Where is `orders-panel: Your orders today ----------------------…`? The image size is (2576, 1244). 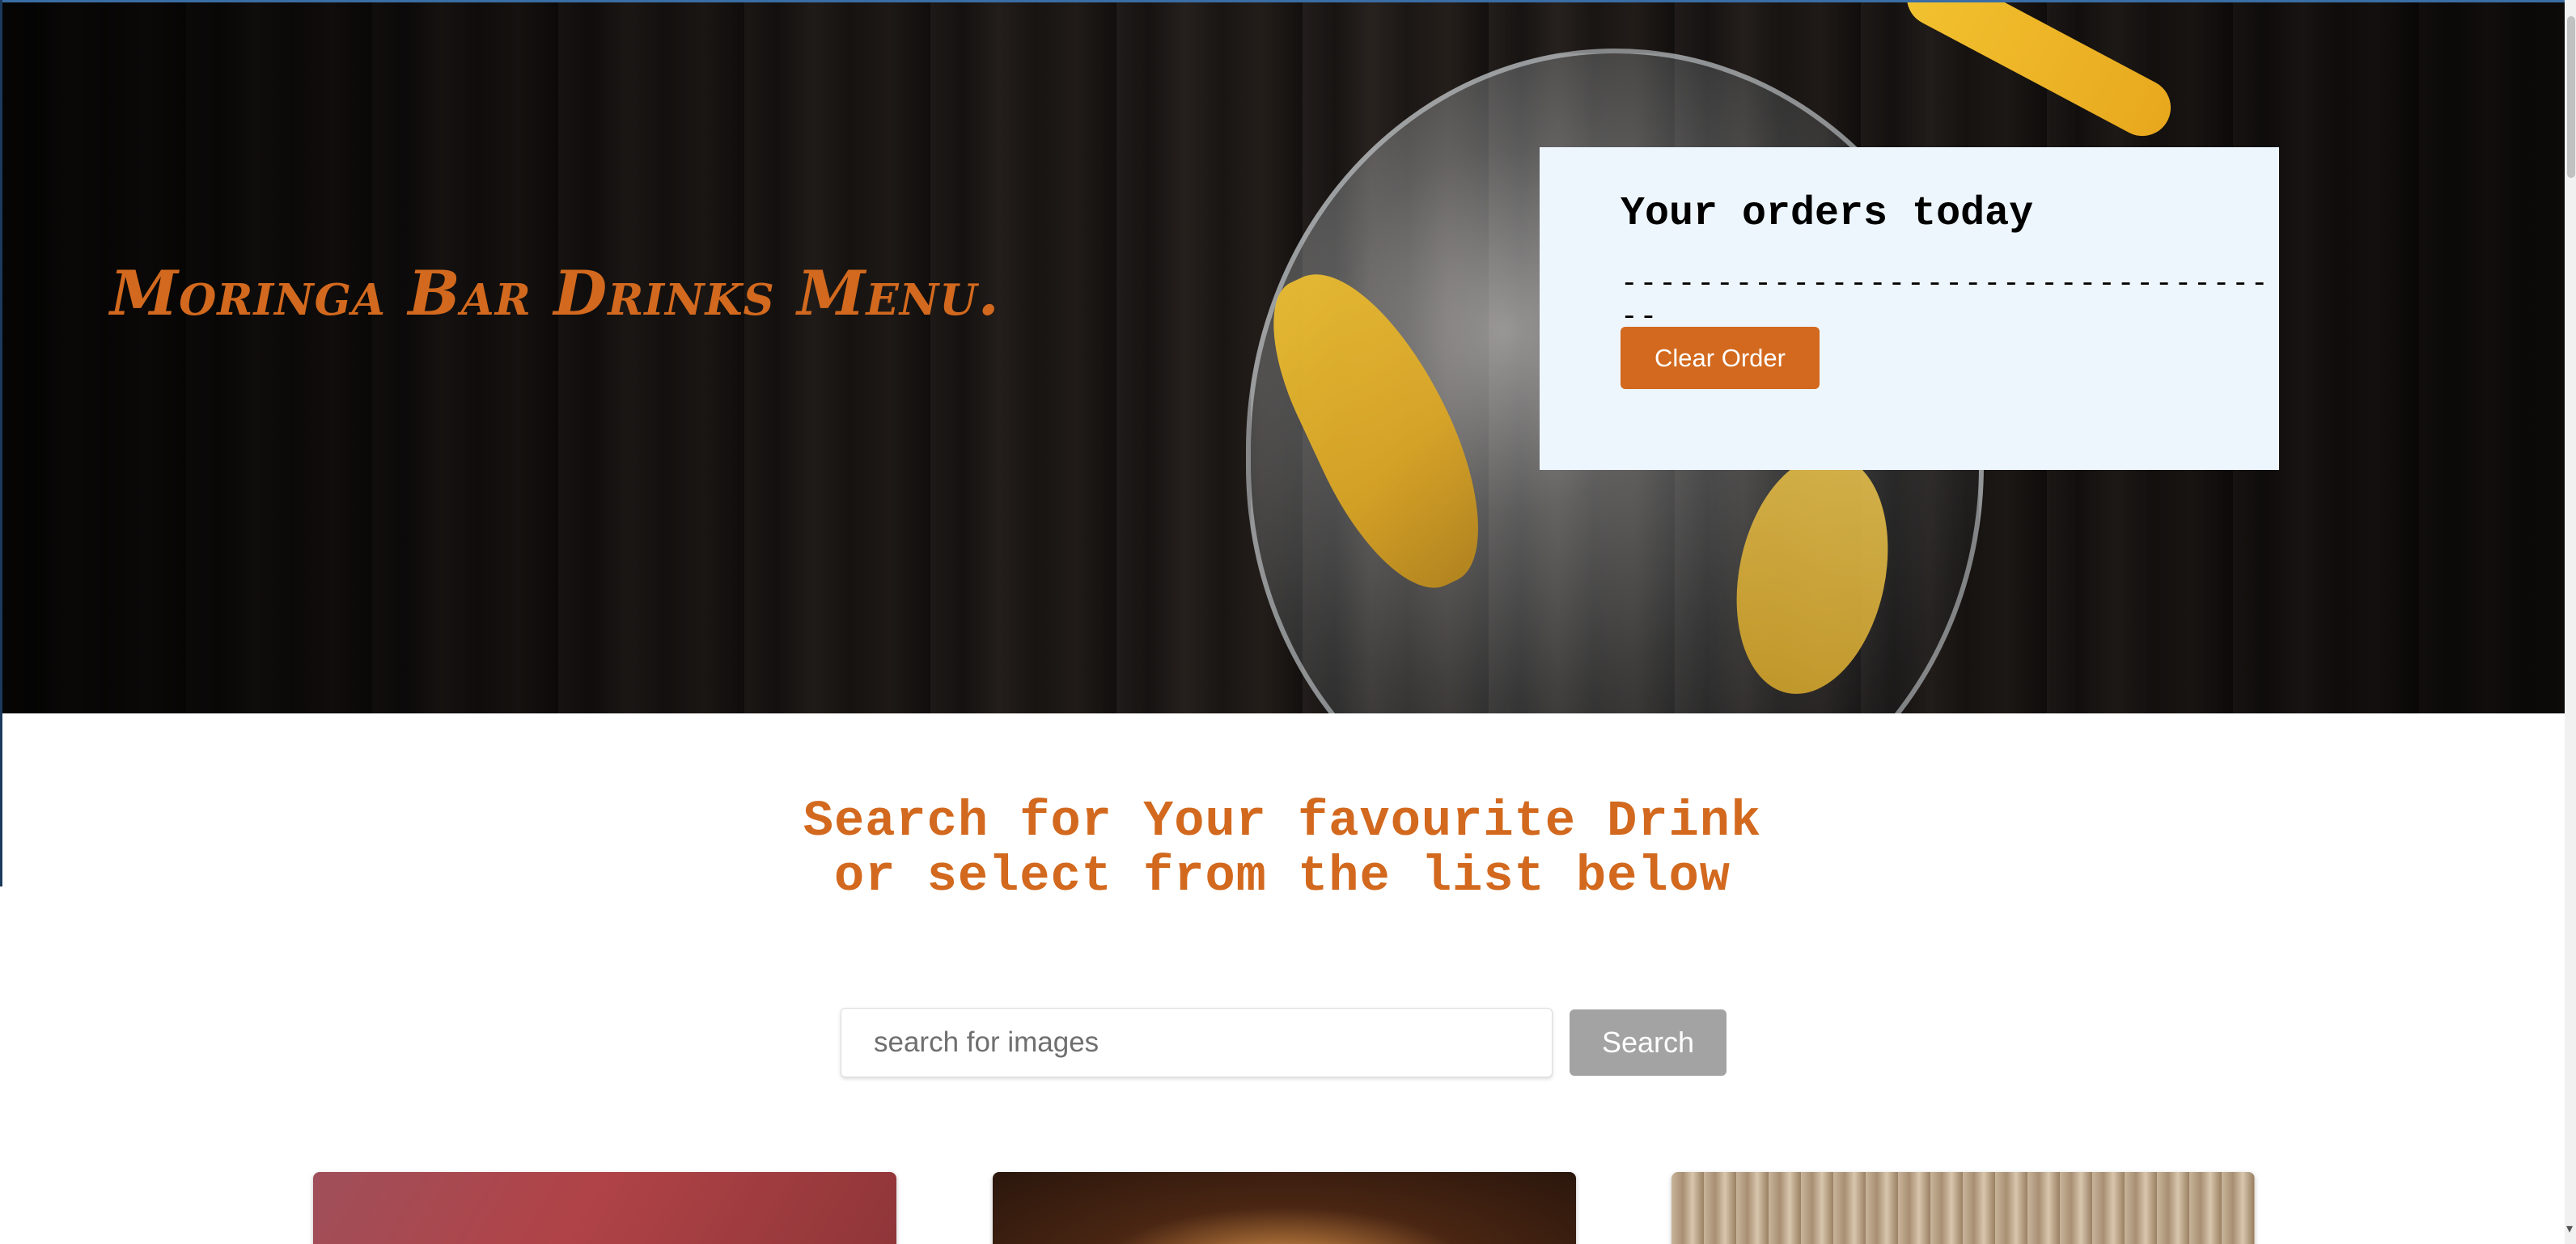 orders-panel: Your orders today ----------------------… is located at coordinates (1909, 308).